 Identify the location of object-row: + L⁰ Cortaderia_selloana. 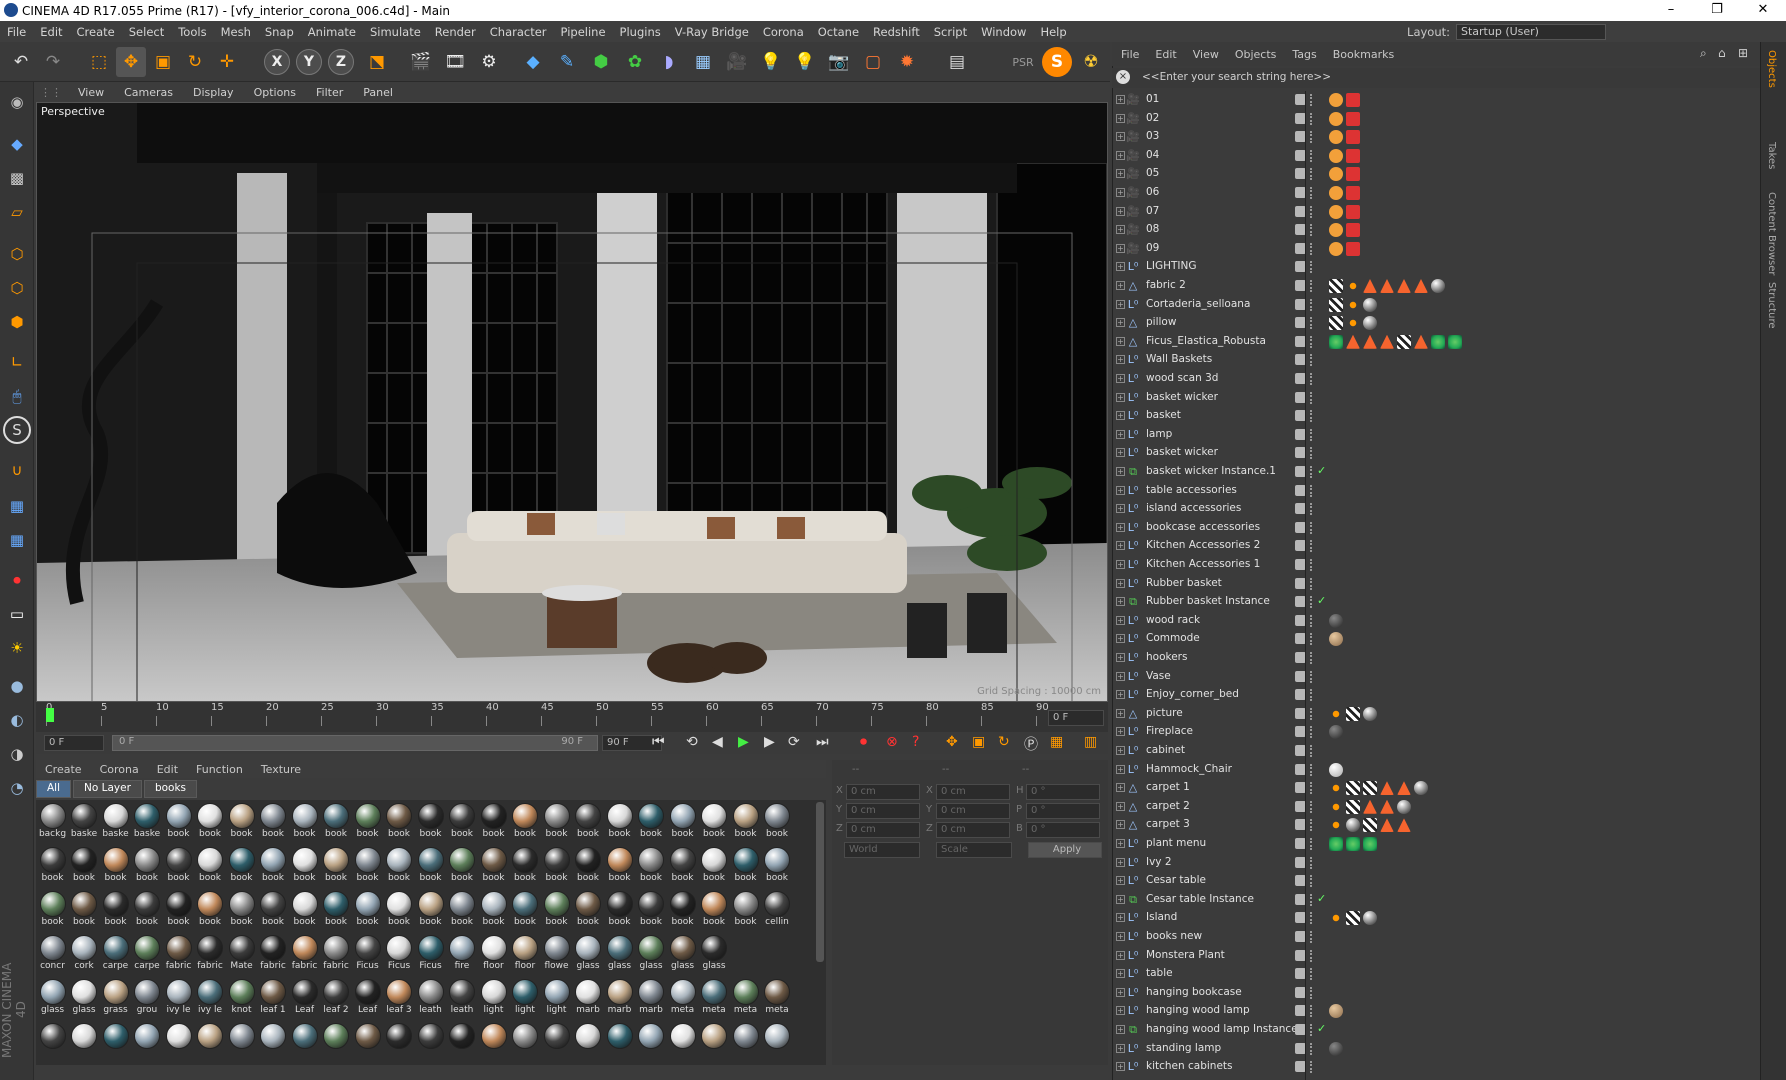
(1432, 305).